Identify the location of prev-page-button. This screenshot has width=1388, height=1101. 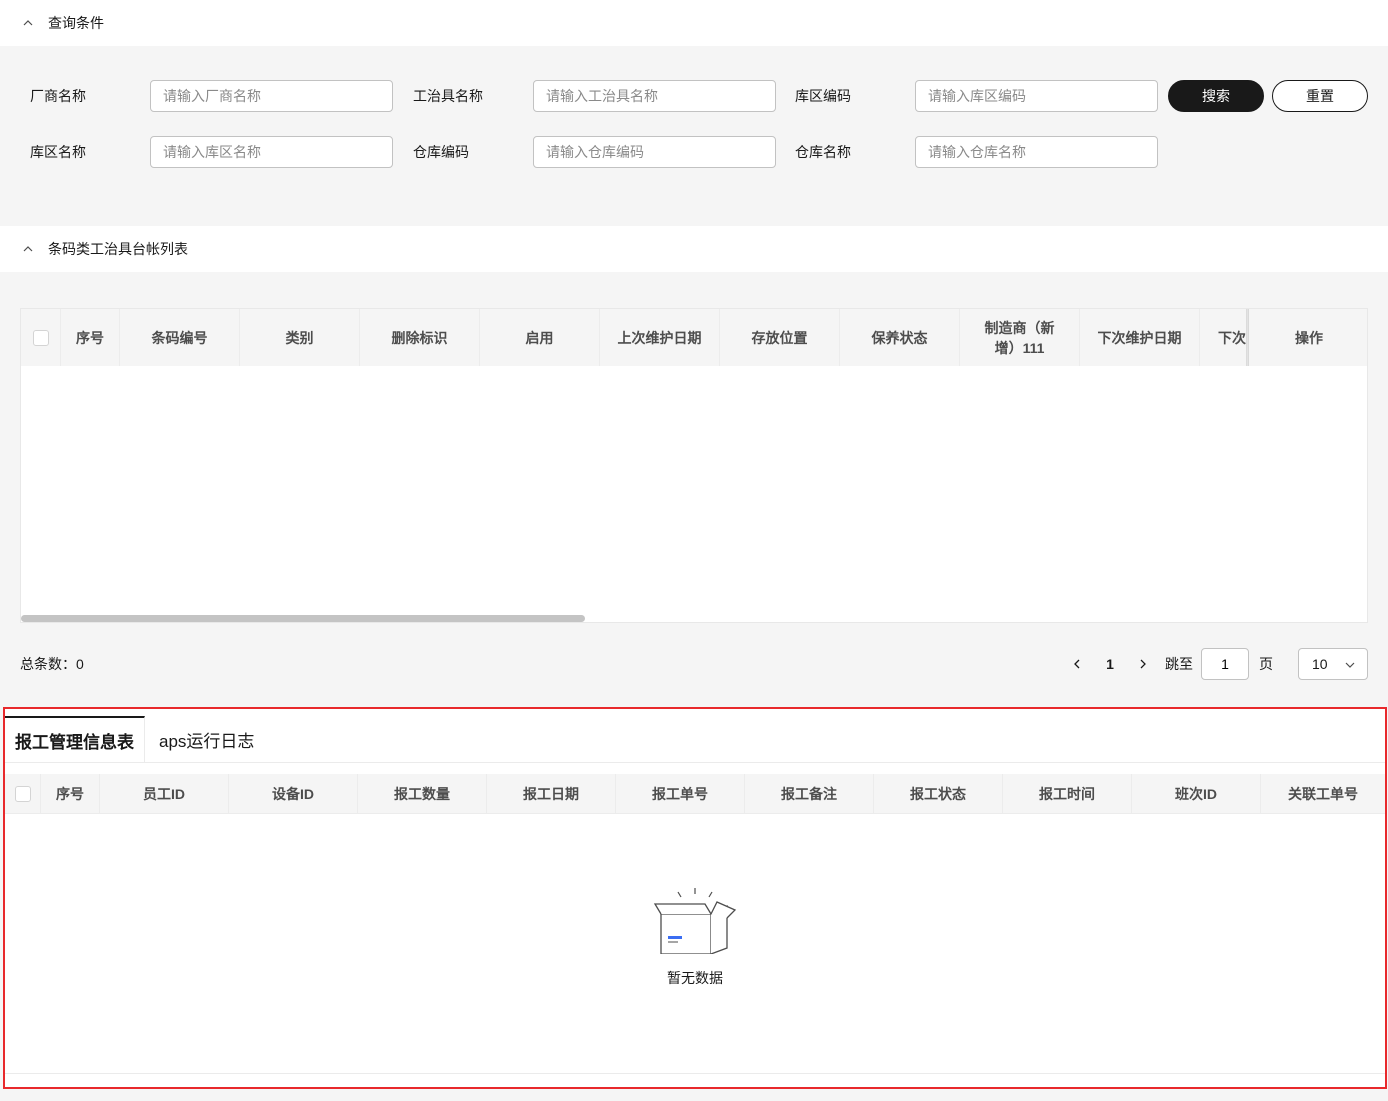
(1077, 664).